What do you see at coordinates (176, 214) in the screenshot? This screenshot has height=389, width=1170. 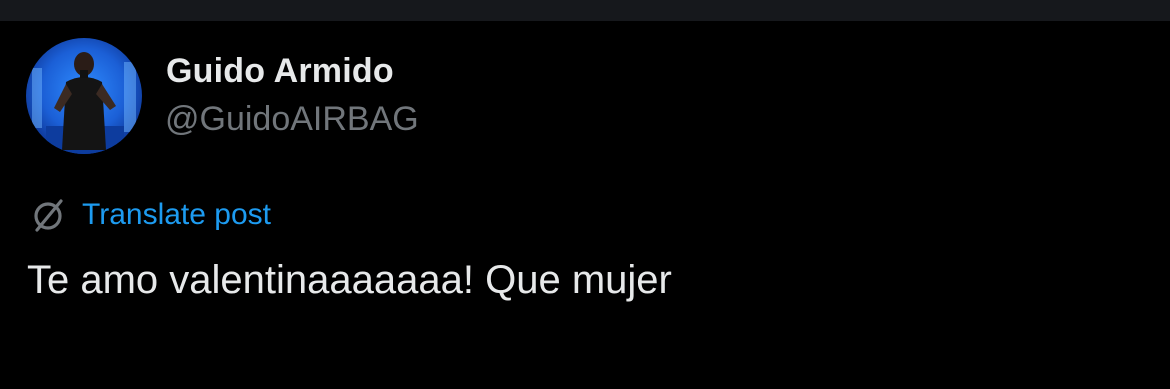 I see `translate-post-label: Translate post` at bounding box center [176, 214].